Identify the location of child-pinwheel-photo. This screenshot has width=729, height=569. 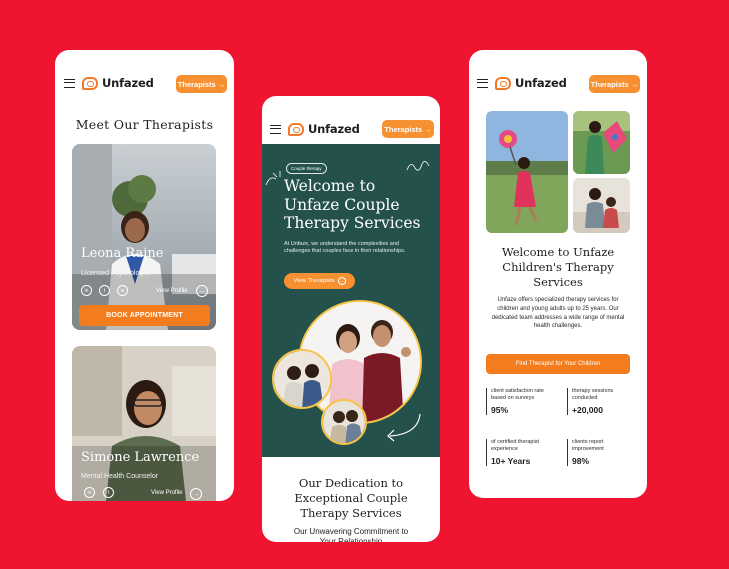
(527, 172).